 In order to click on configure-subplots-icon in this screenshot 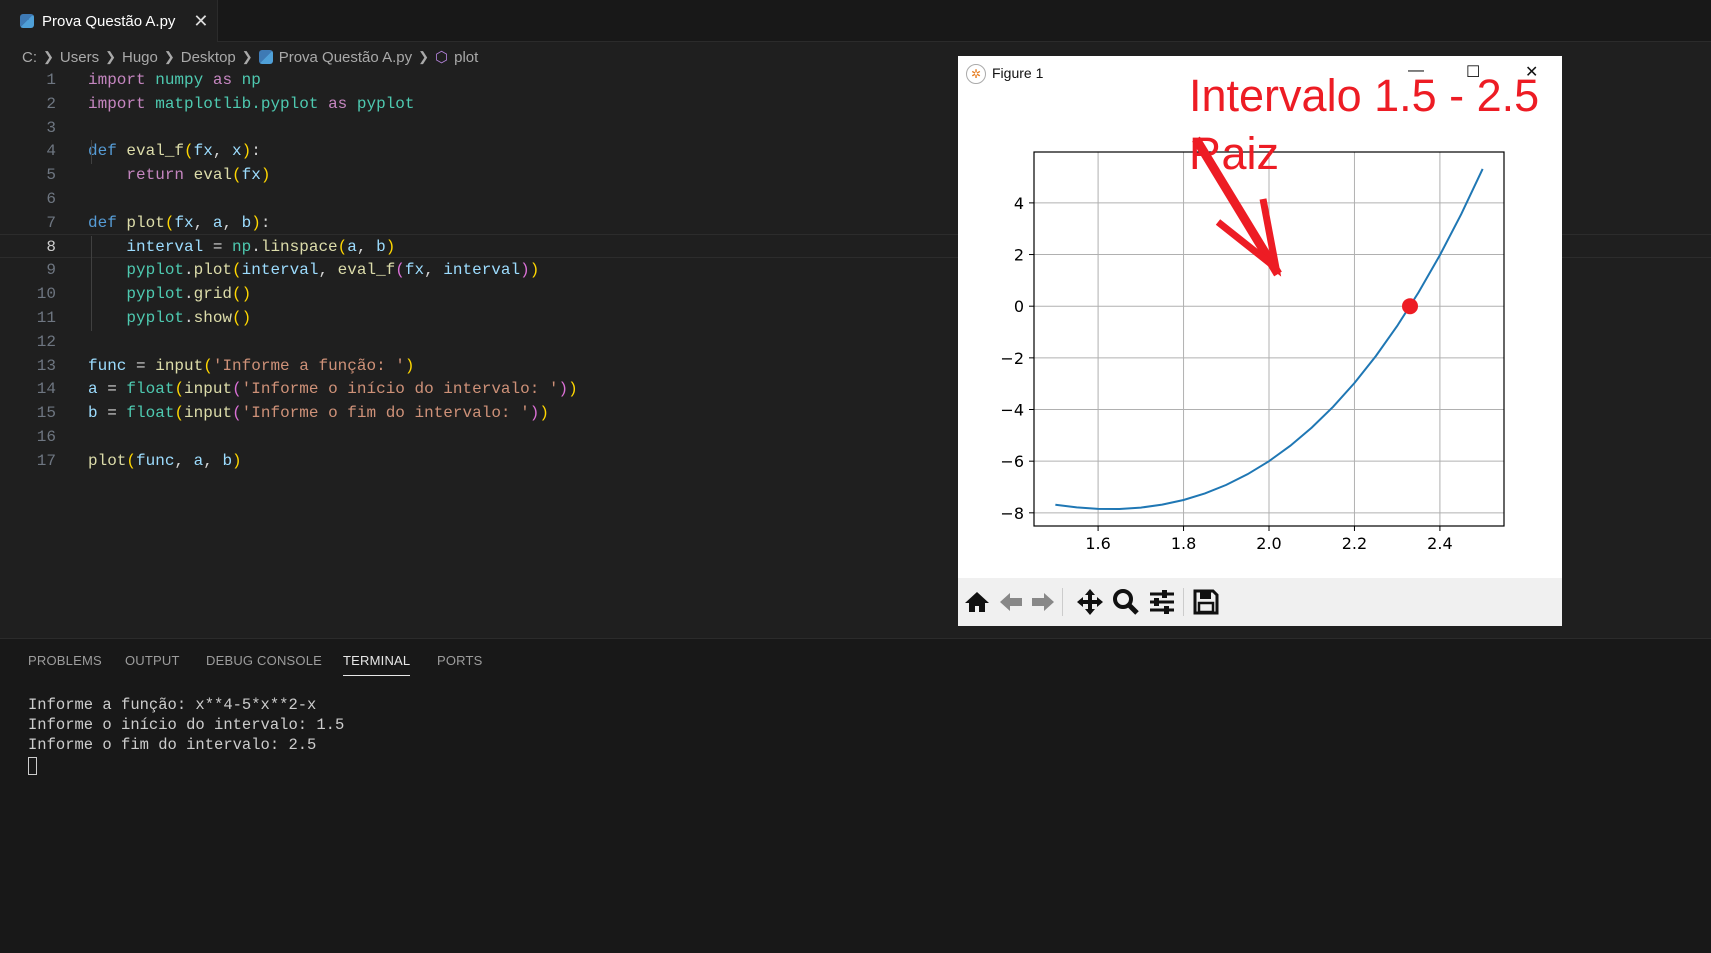, I will do `click(1162, 602)`.